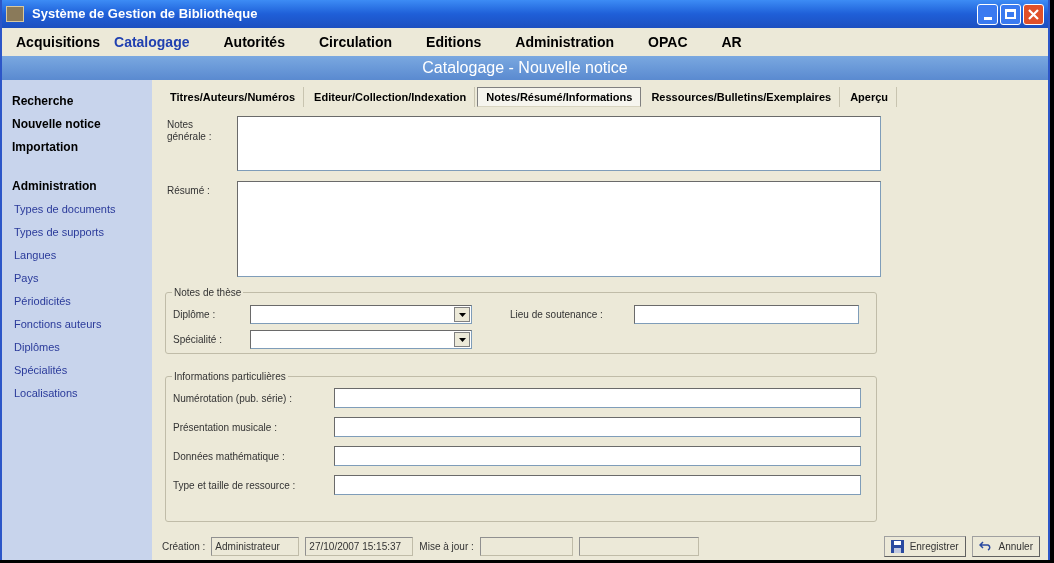  I want to click on status-label: Création :, so click(184, 546).